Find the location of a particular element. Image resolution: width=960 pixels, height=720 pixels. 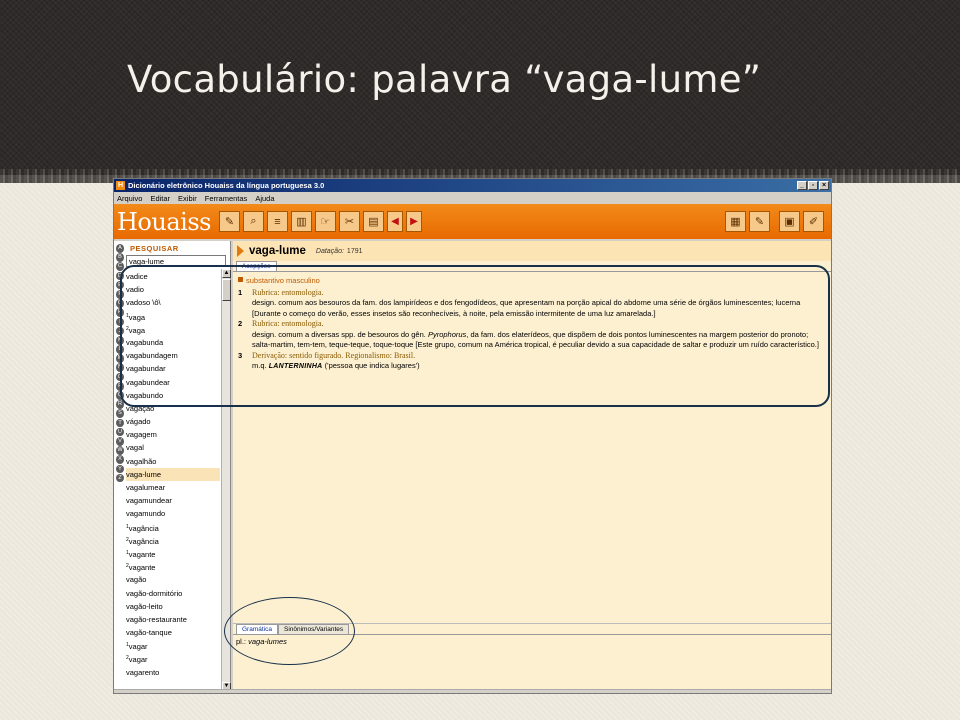

plural-form: vaga-lumes is located at coordinates (267, 641).